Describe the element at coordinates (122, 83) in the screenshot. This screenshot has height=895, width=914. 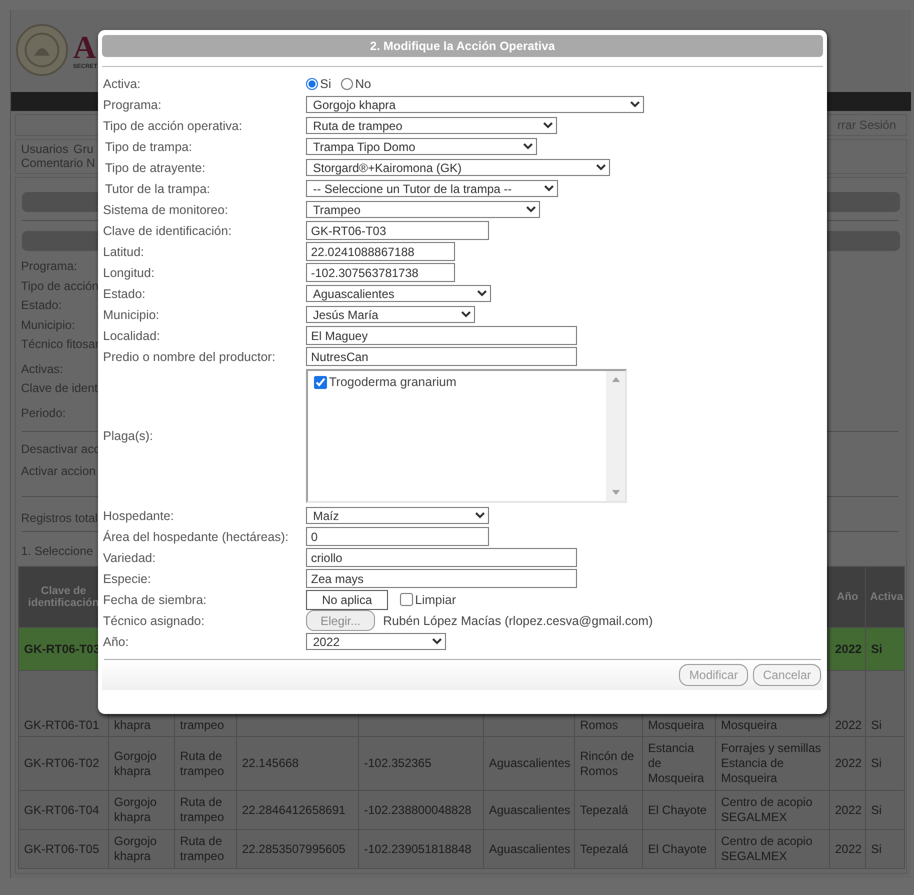
I see `field-label: Activa:` at that location.